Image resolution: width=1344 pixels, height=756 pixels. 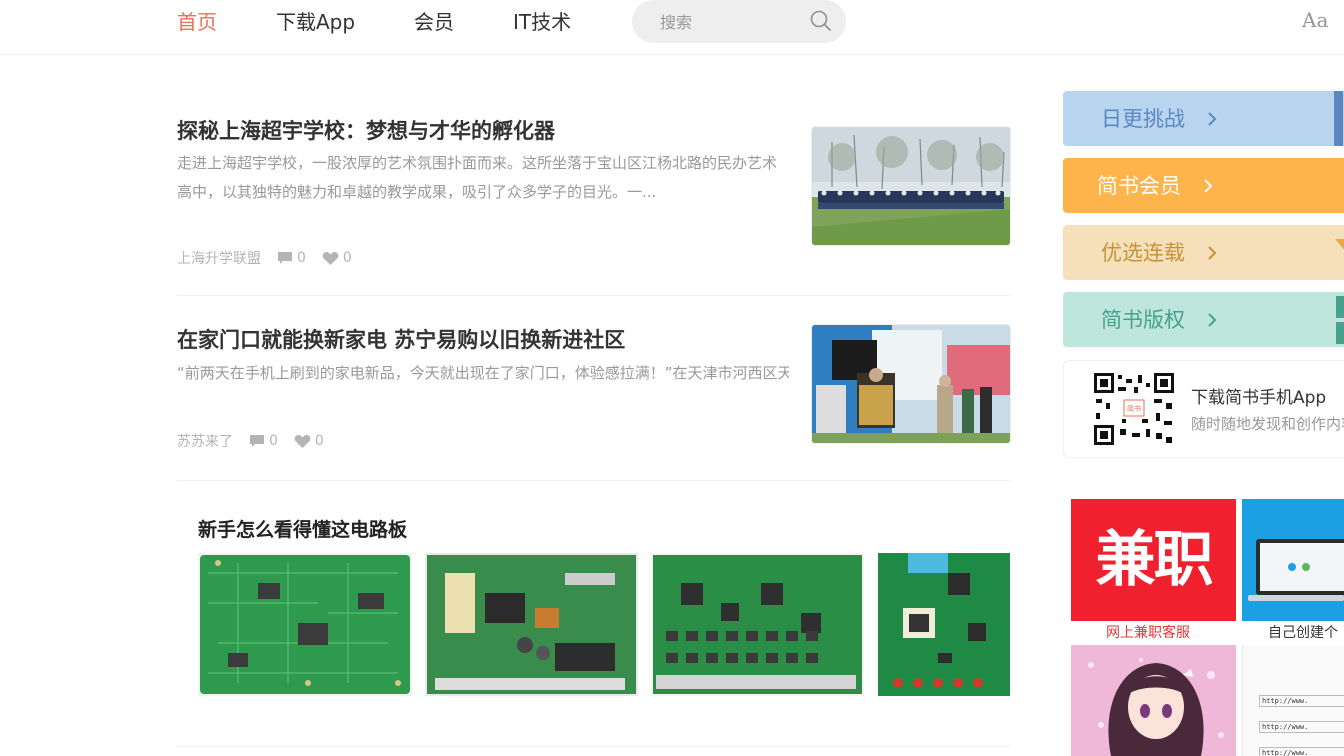 What do you see at coordinates (1203, 409) in the screenshot?
I see `download-app-card: 简书 下载简书手机App 随时随地发现和创作内容` at bounding box center [1203, 409].